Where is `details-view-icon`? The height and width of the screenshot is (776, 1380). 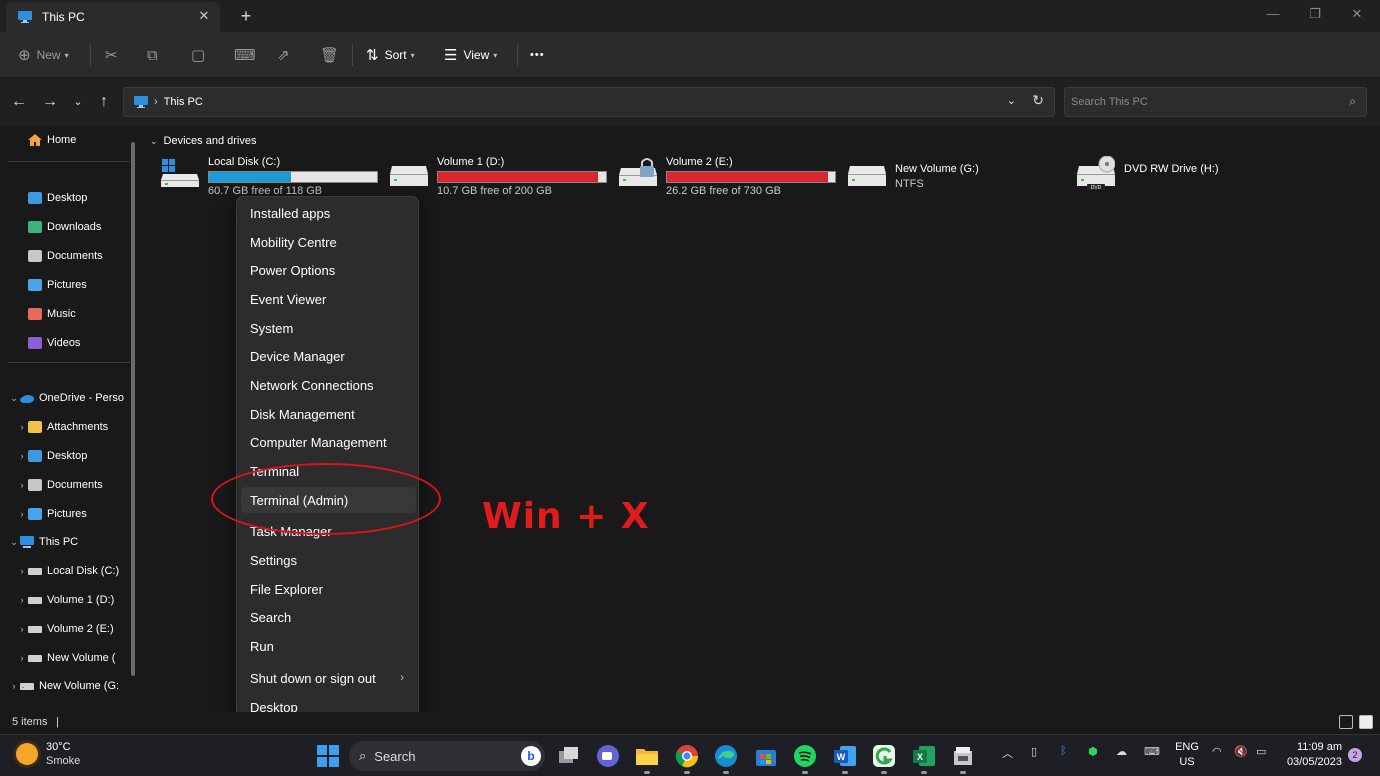 details-view-icon is located at coordinates (1346, 722).